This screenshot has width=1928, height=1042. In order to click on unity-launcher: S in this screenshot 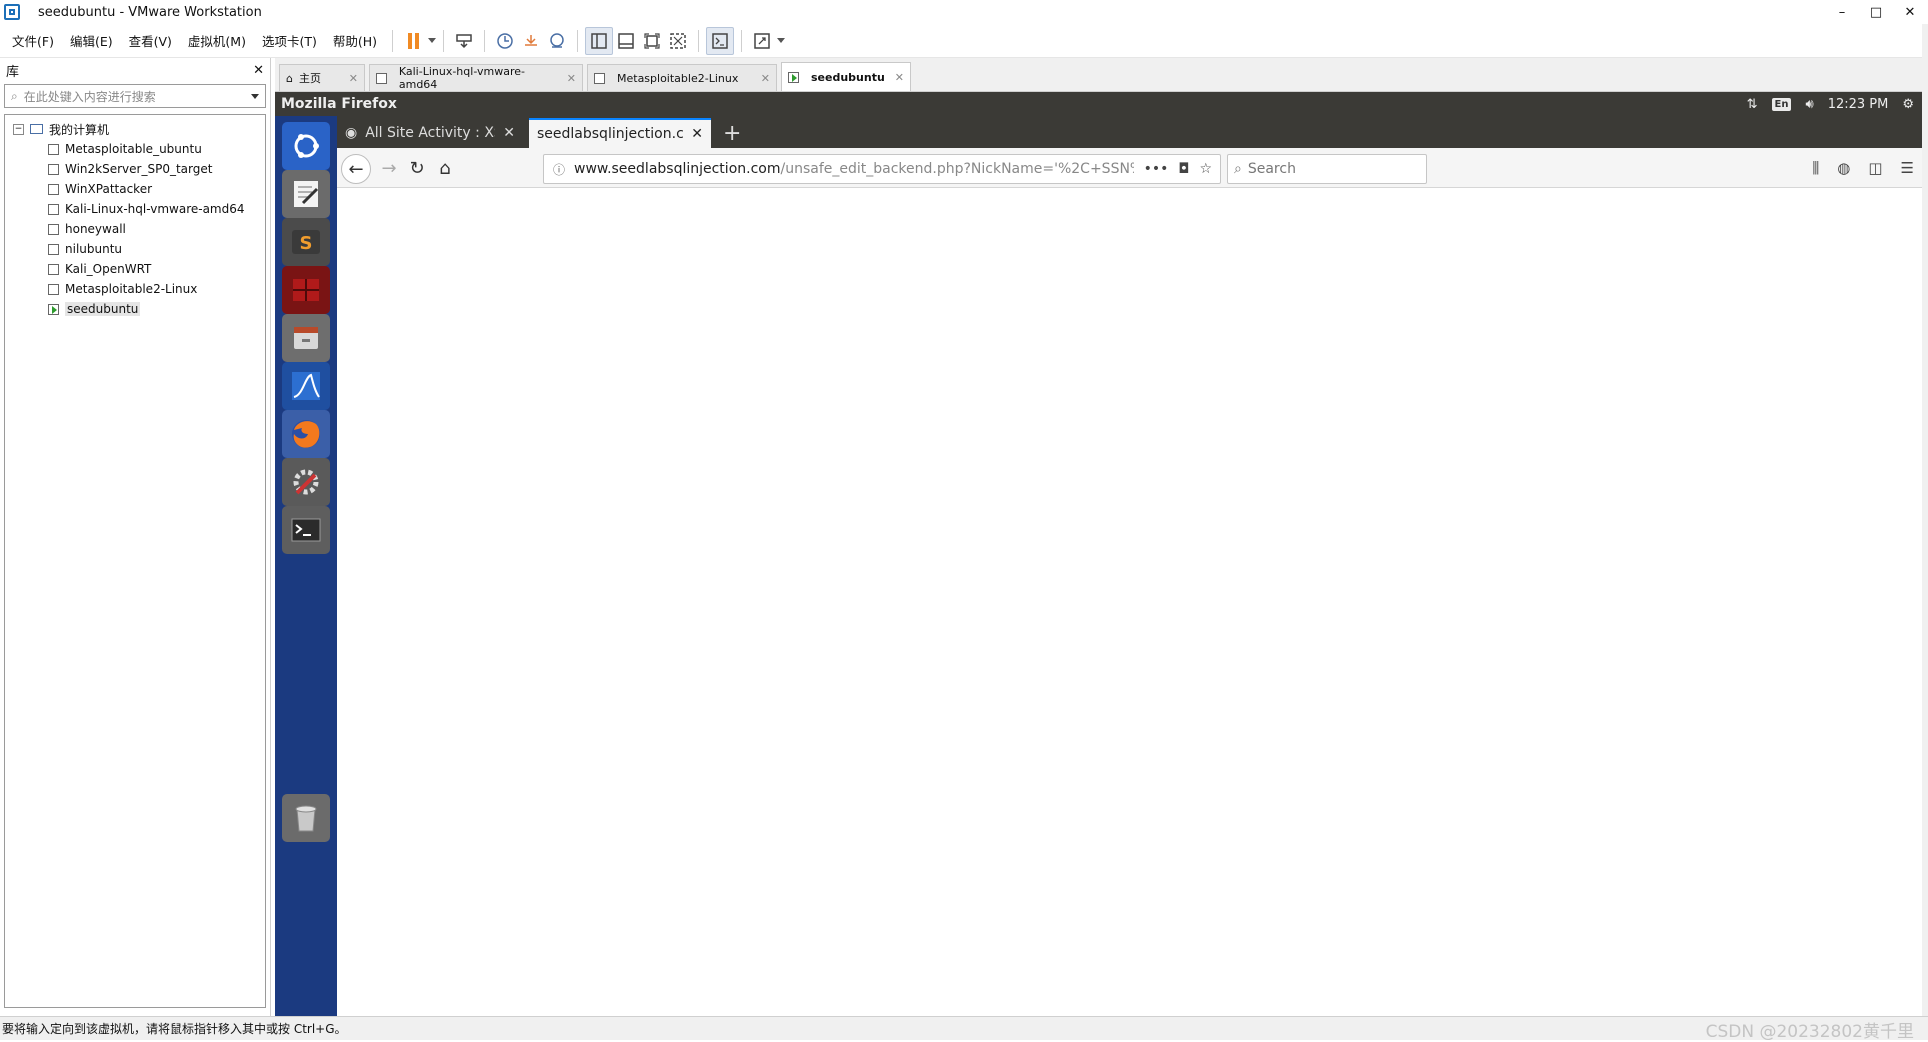, I will do `click(306, 566)`.